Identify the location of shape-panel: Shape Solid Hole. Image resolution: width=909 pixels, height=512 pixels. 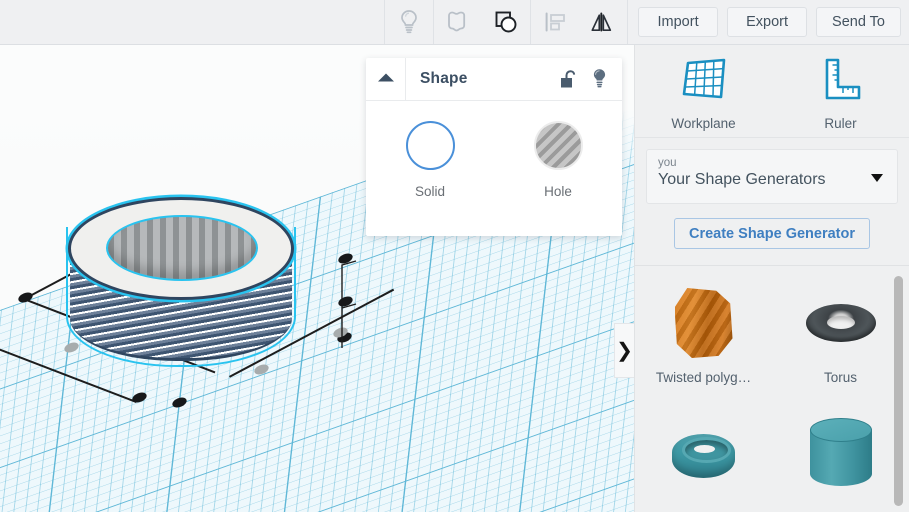
(494, 147).